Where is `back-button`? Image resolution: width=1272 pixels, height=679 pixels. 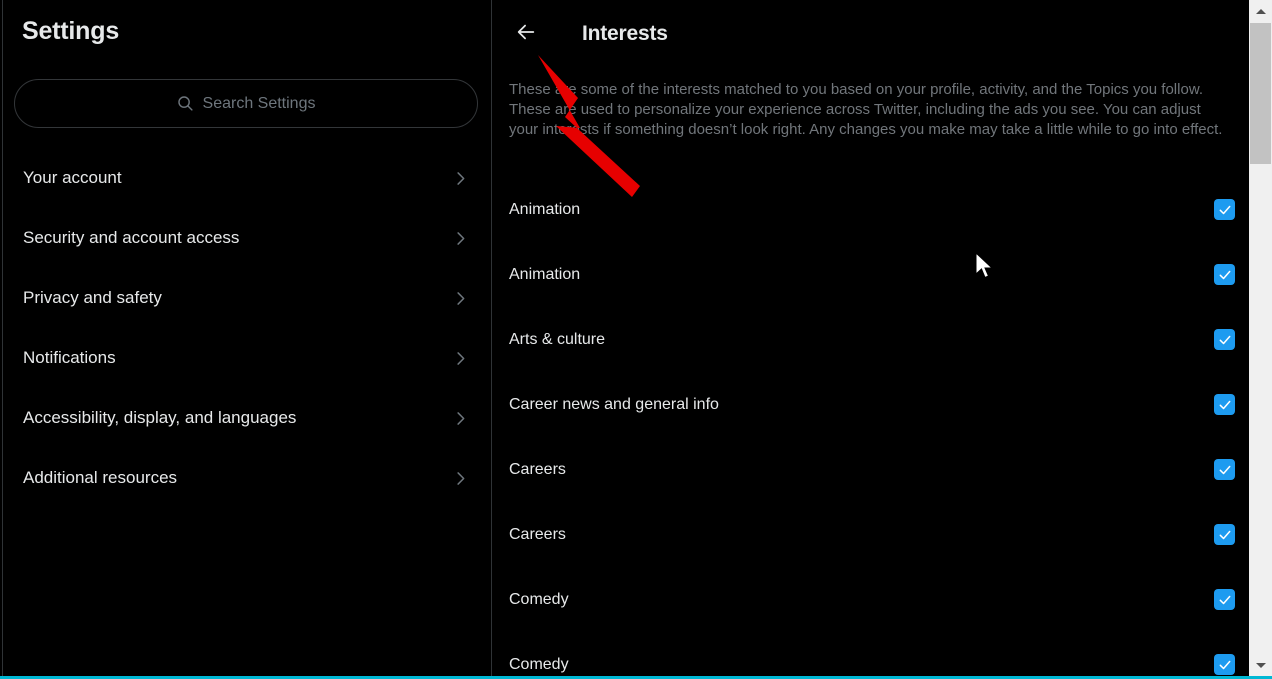
back-button is located at coordinates (526, 34).